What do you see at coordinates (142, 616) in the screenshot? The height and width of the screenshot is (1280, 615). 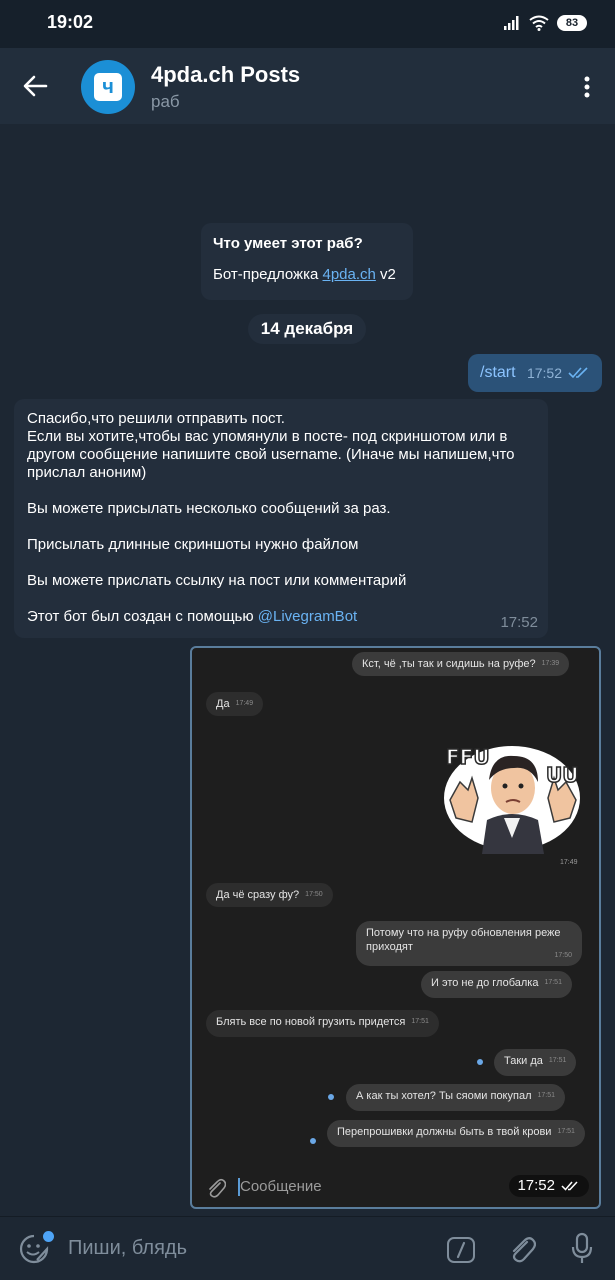 I see `incoming-line-6-prefix: Этот бот был создан с помощью` at bounding box center [142, 616].